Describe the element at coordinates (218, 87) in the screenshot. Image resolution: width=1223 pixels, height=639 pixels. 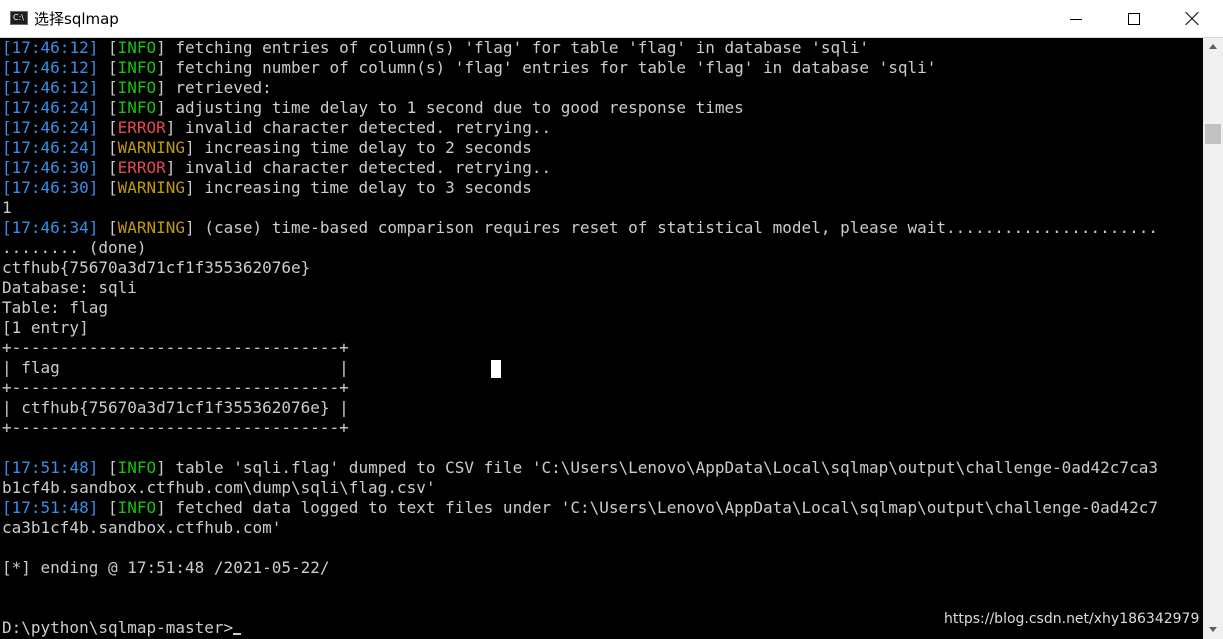
I see `log-message: retrieved:` at that location.